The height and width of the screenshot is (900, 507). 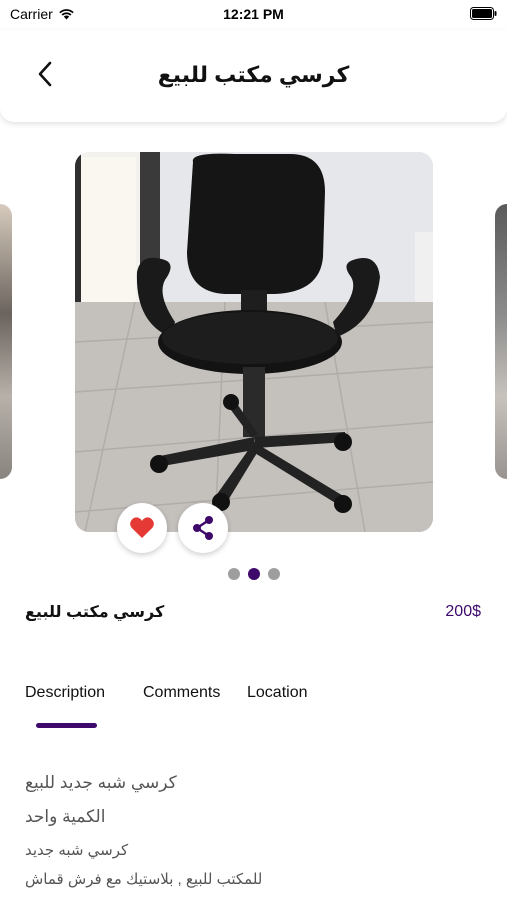 I want to click on heart-icon, so click(x=142, y=527).